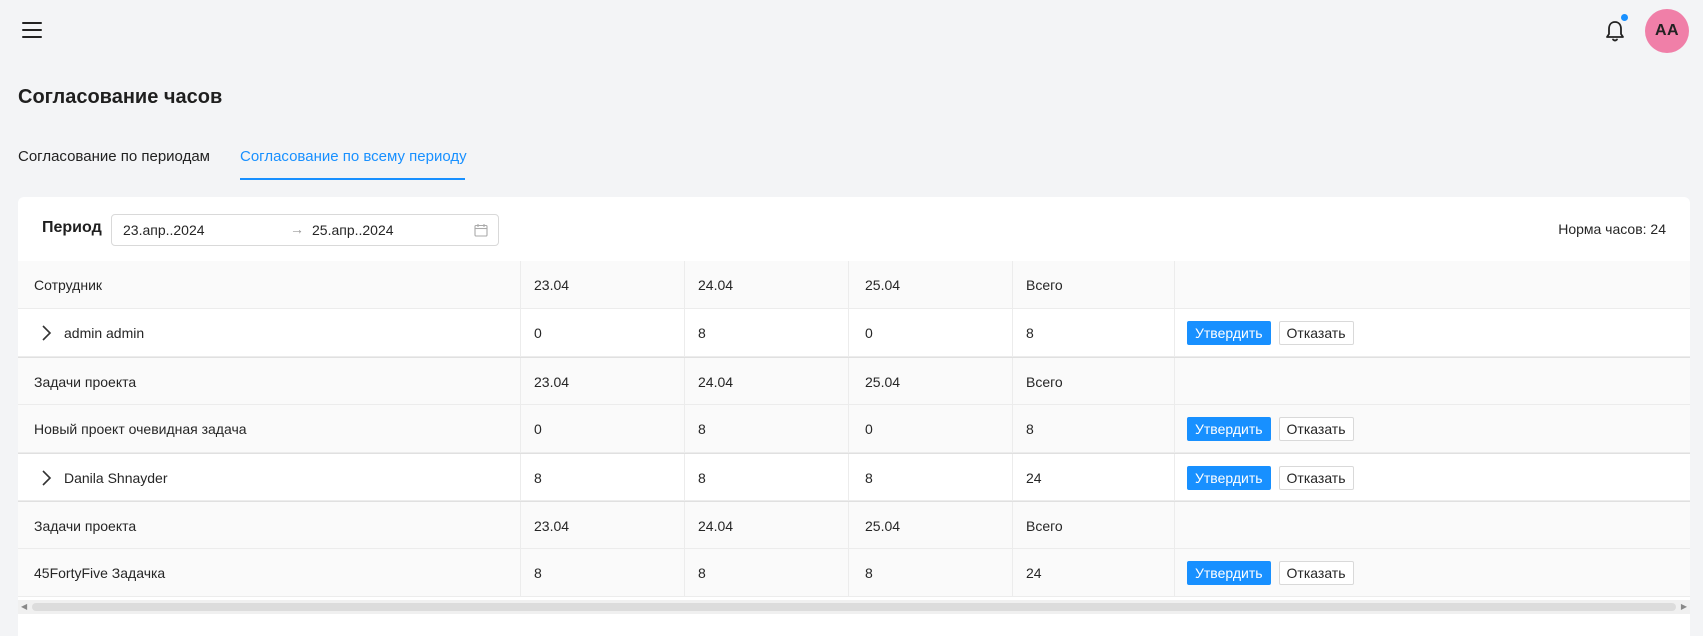 This screenshot has width=1703, height=636. I want to click on horizontal-scrollbar: ◀ ▶, so click(854, 607).